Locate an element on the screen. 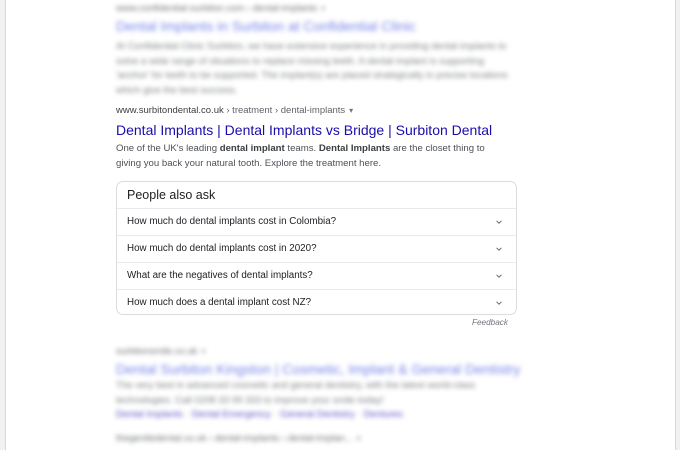  sitelink: Dentures is located at coordinates (383, 414).